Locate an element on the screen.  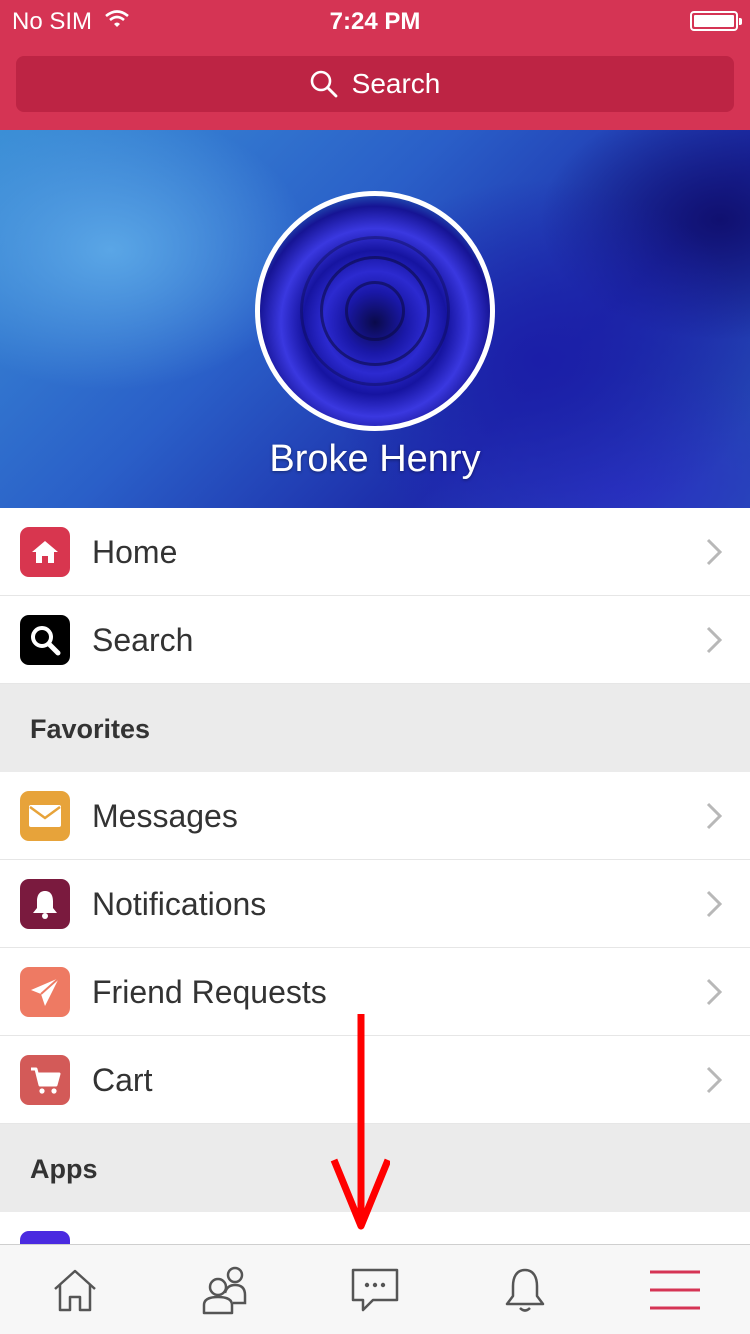
search-bar-label: Search is located at coordinates (396, 83).